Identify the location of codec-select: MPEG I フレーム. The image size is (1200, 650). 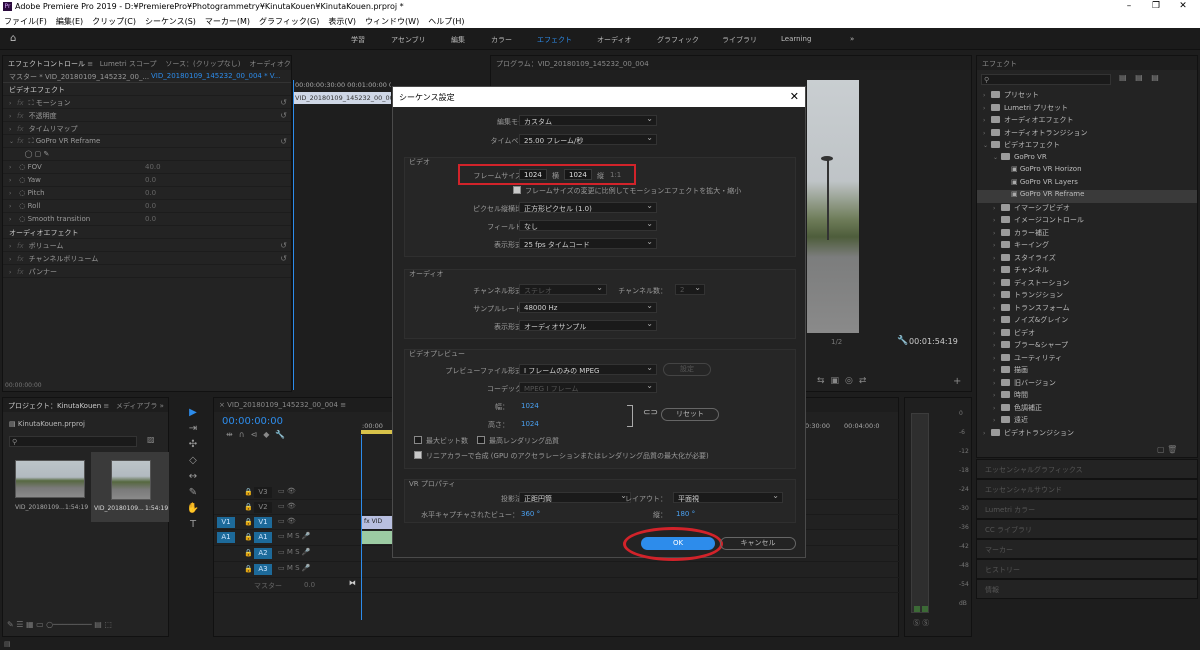
(588, 387).